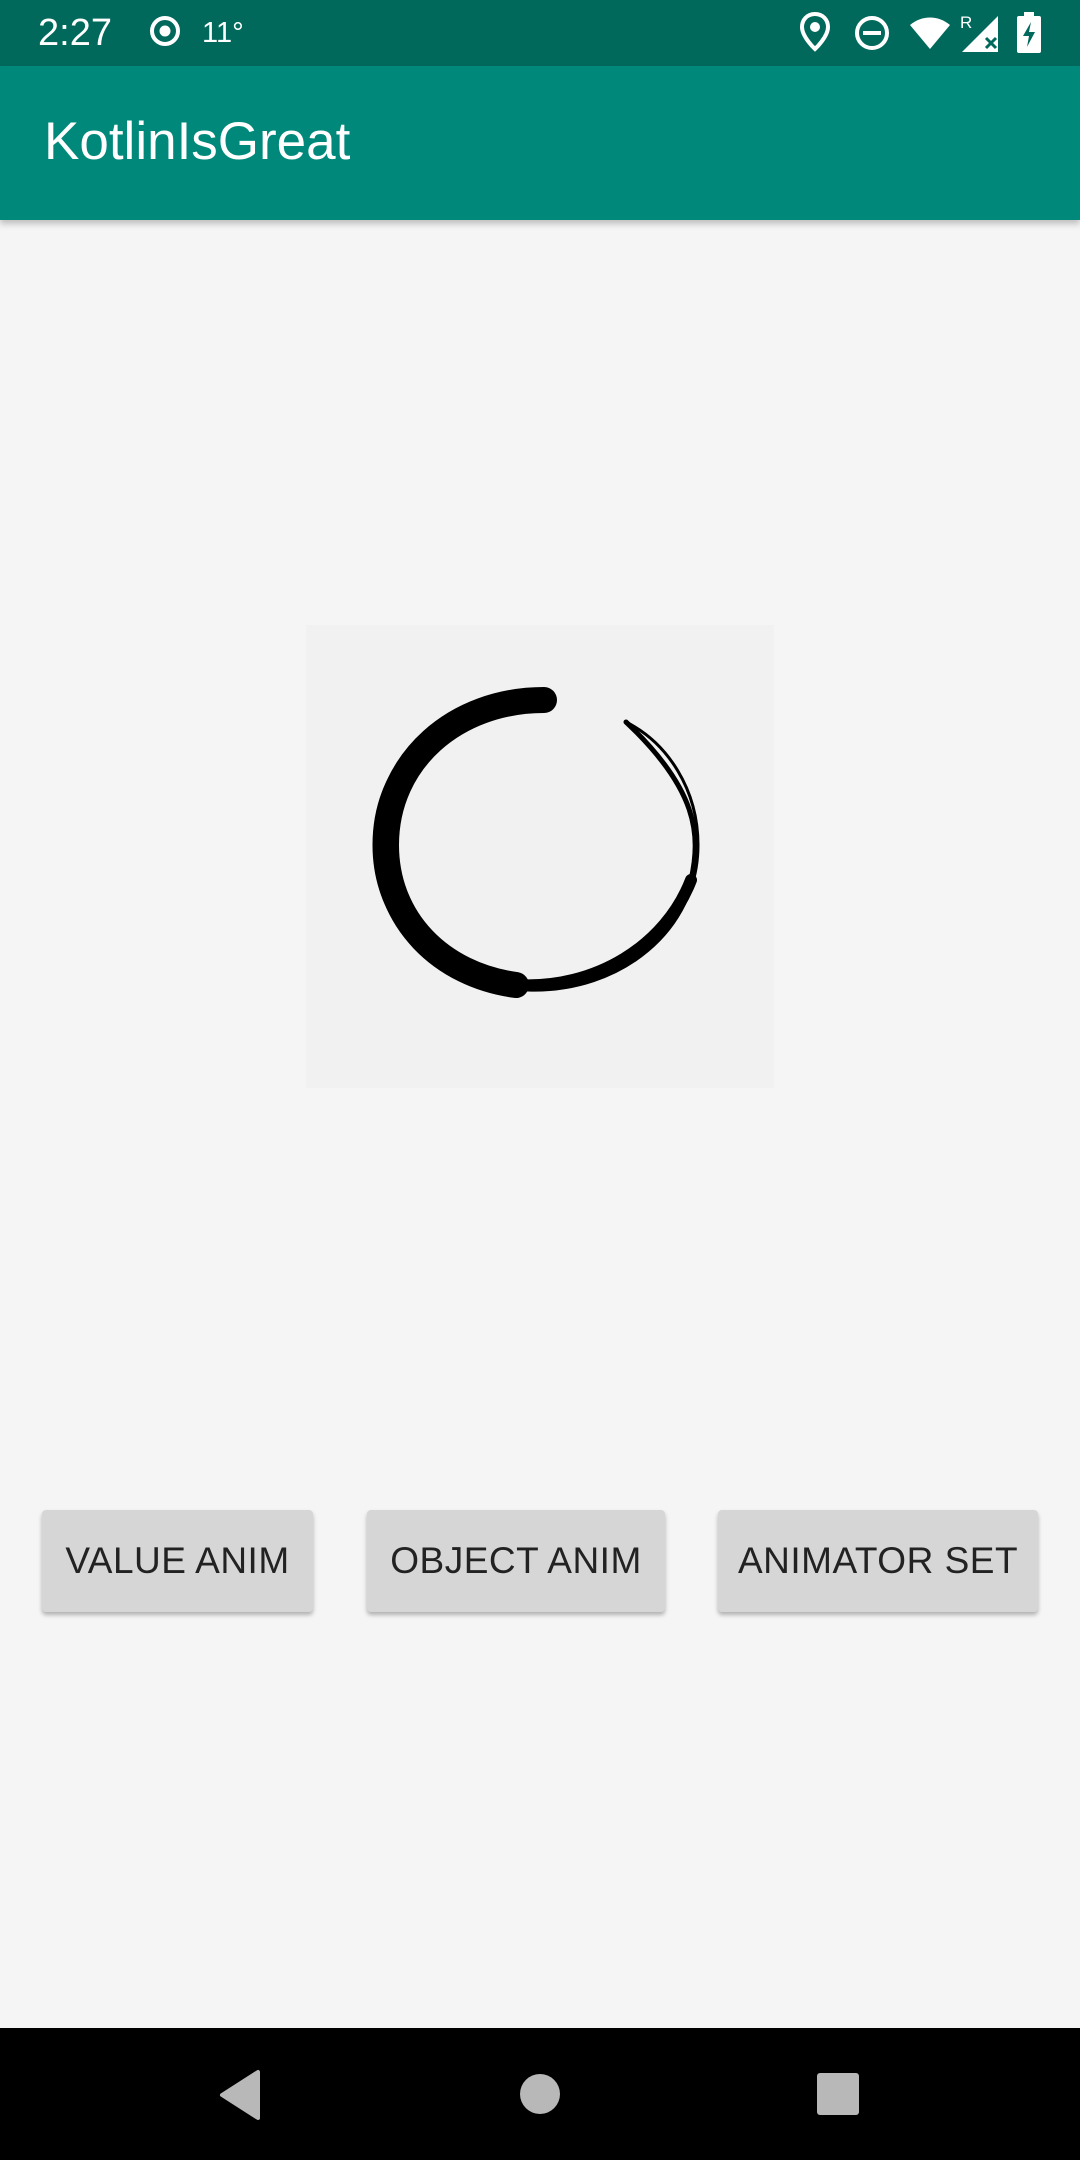 Image resolution: width=1080 pixels, height=2160 pixels. I want to click on signal-roaming-label: R, so click(966, 22).